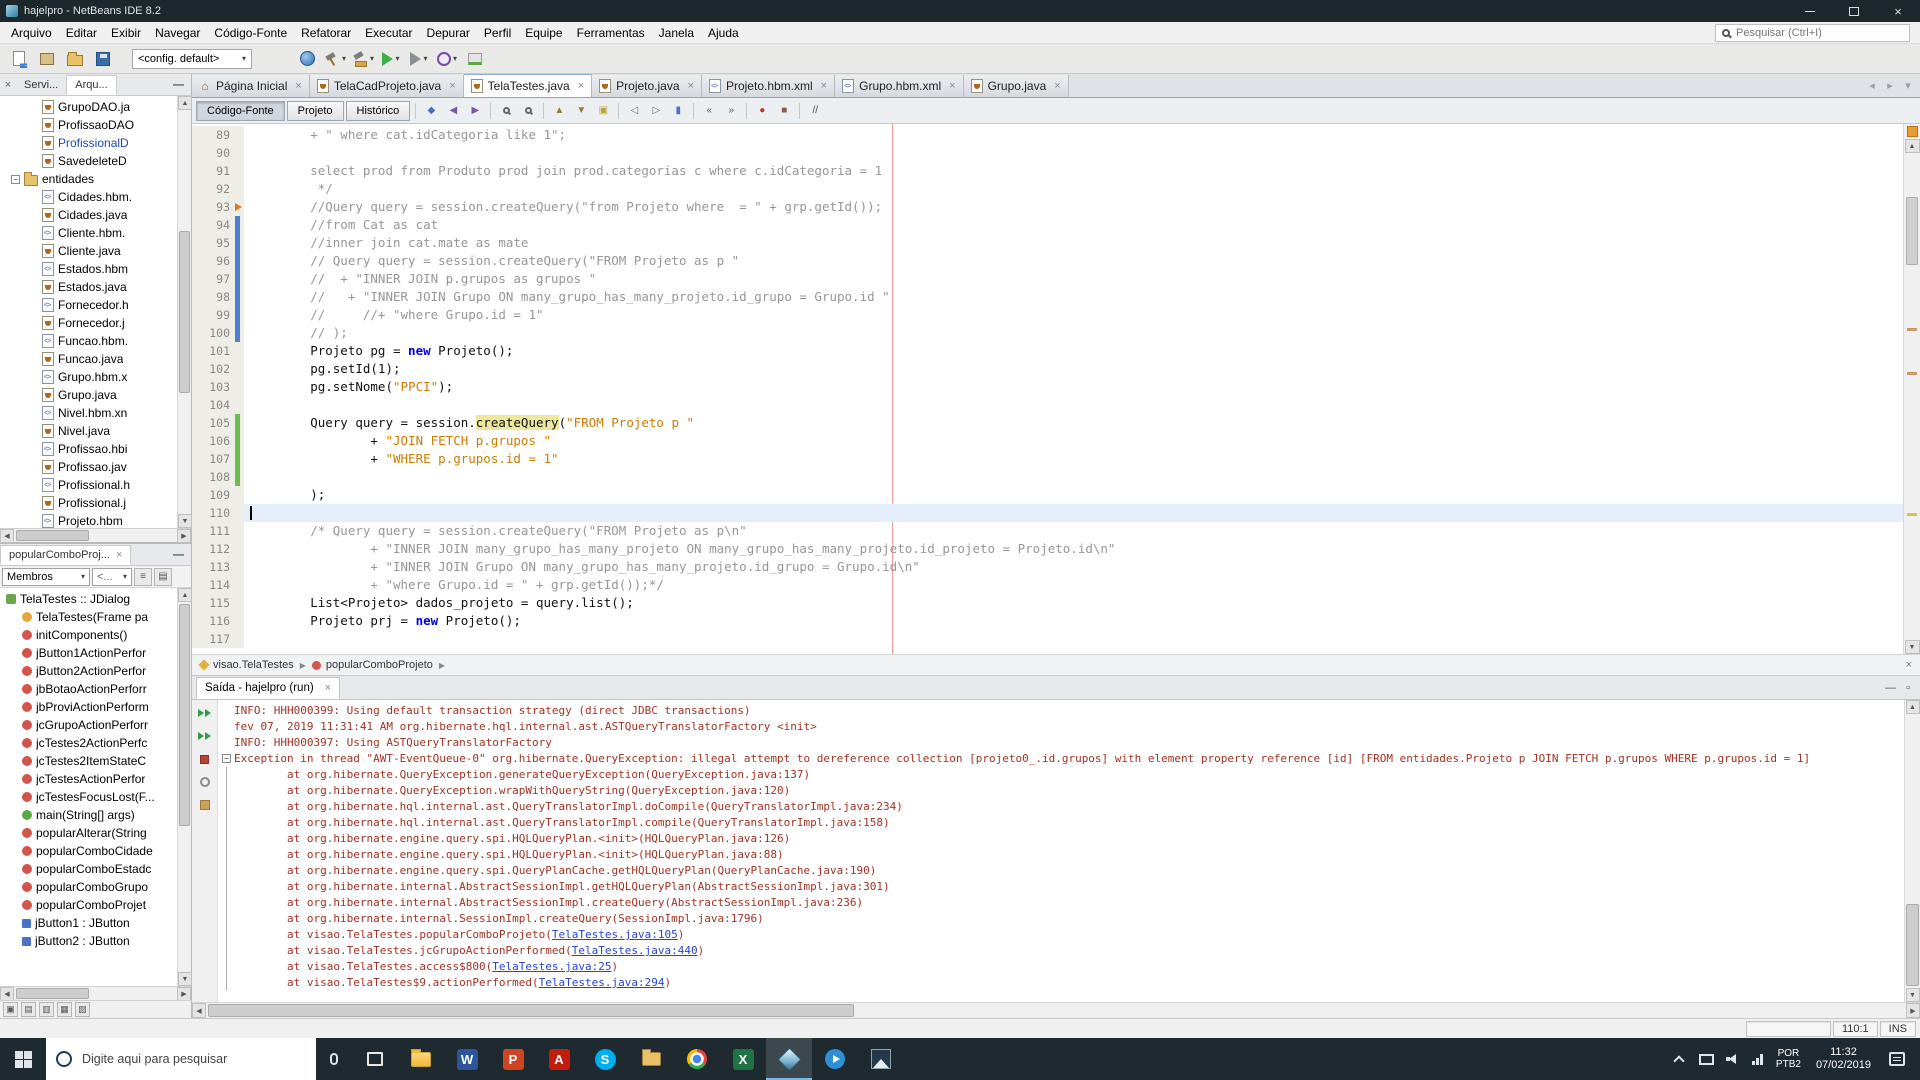 Image resolution: width=1920 pixels, height=1080 pixels. What do you see at coordinates (448, 33) in the screenshot?
I see `menu-depurar: Depurar` at bounding box center [448, 33].